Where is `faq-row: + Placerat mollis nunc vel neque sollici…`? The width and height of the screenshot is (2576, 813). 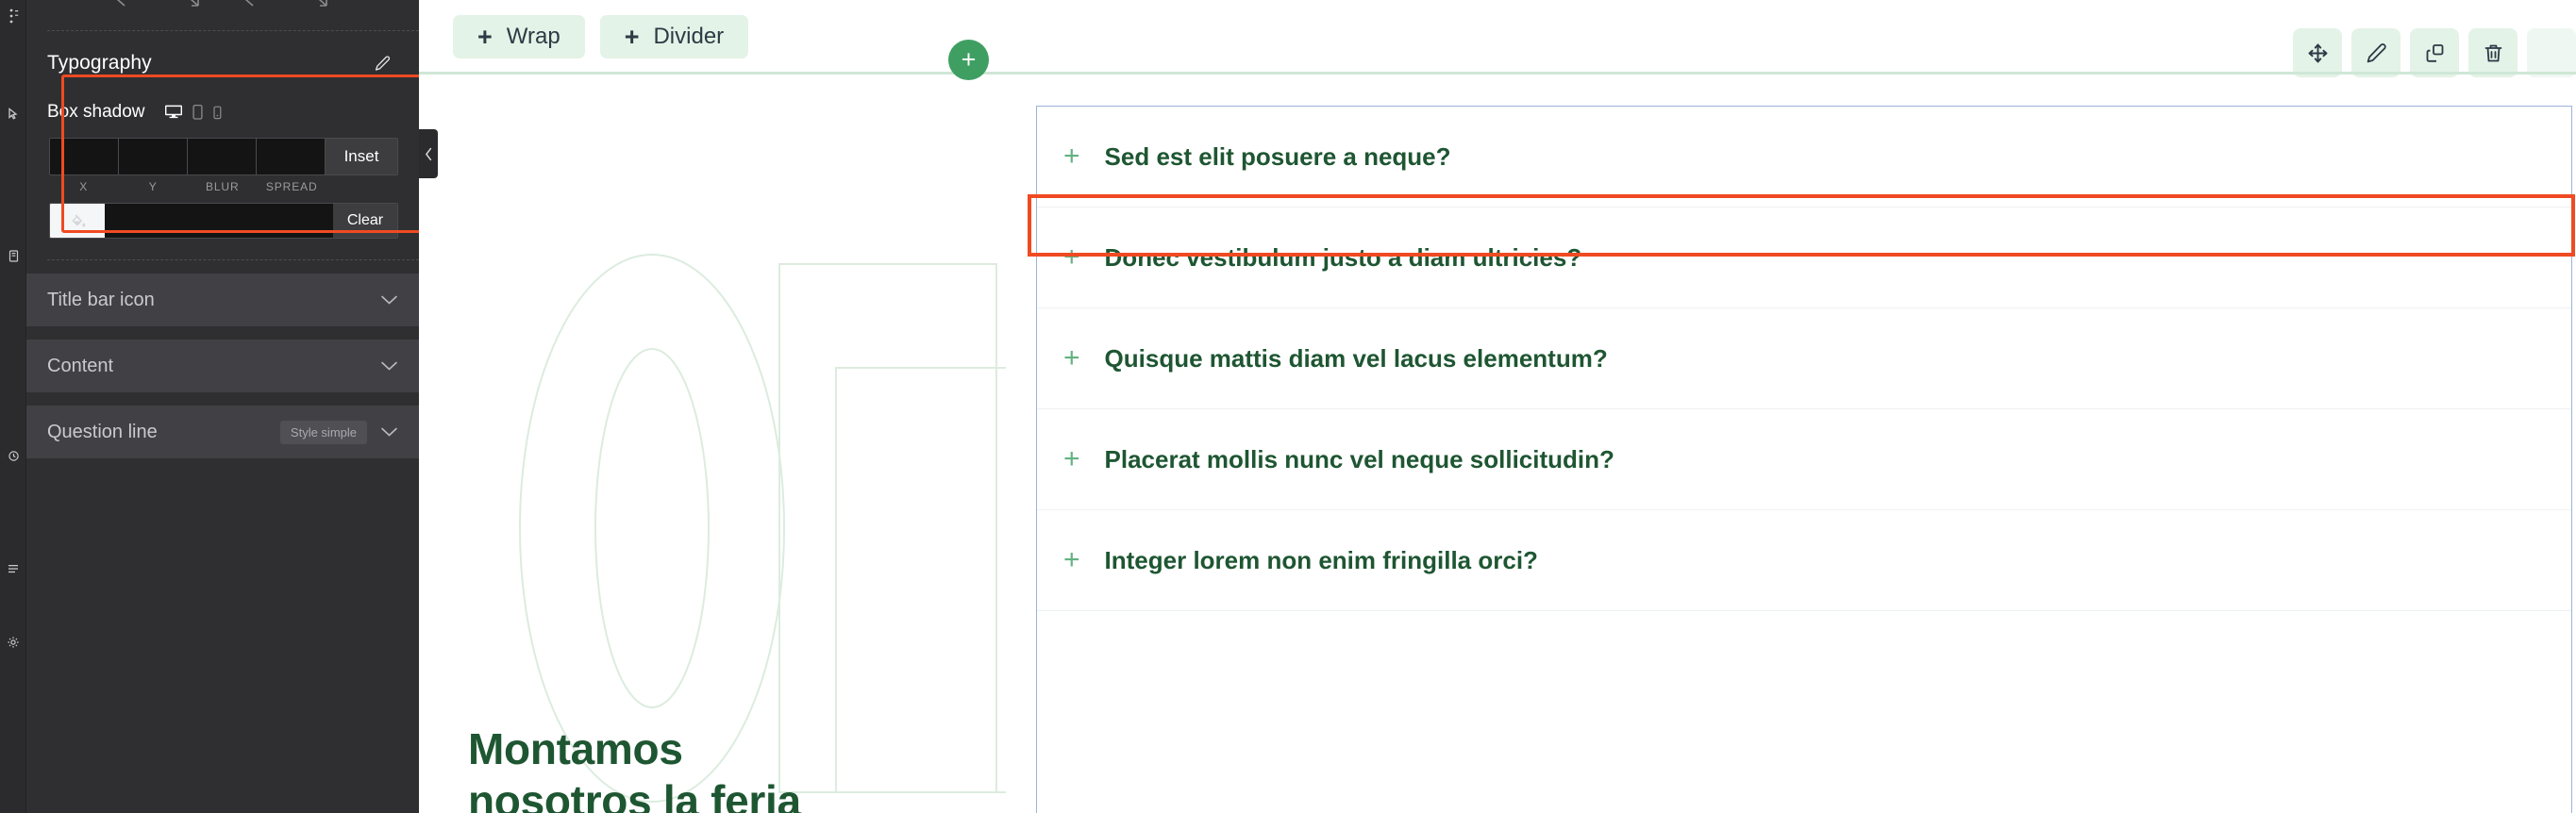
faq-row: + Placerat mollis nunc vel neque sollici… is located at coordinates (1804, 460).